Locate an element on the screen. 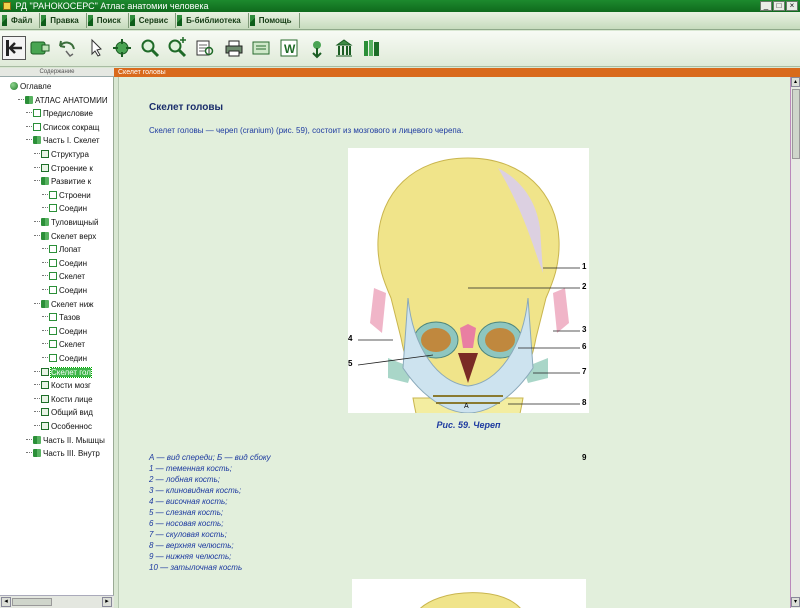 This screenshot has height=608, width=800. menu-file: Файл is located at coordinates (21, 20).